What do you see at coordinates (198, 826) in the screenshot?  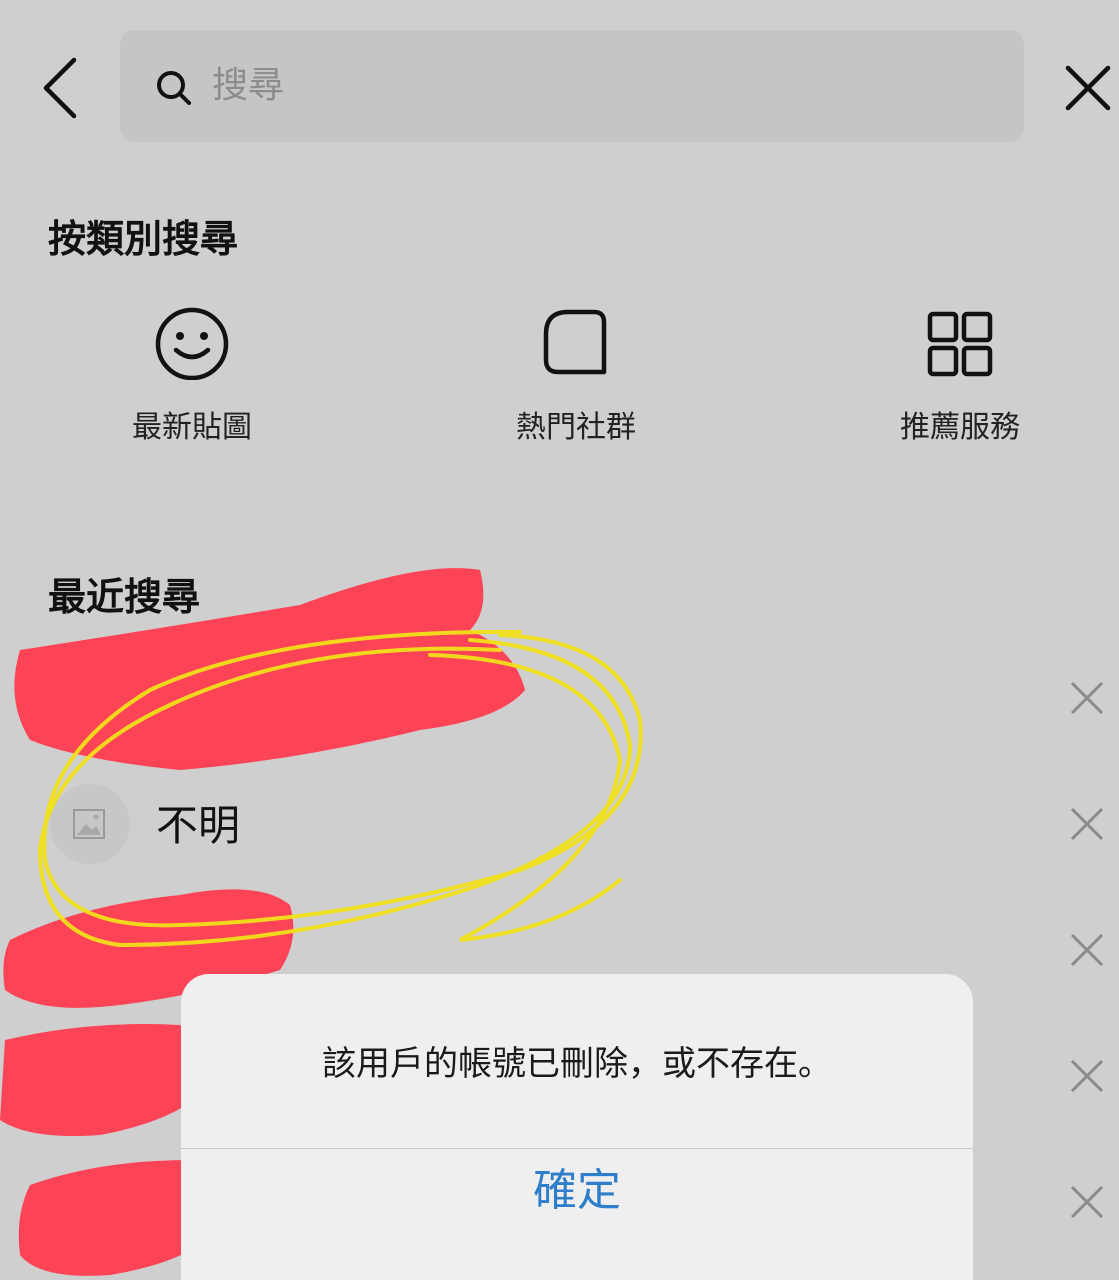 I see `recent-item-name: 不明` at bounding box center [198, 826].